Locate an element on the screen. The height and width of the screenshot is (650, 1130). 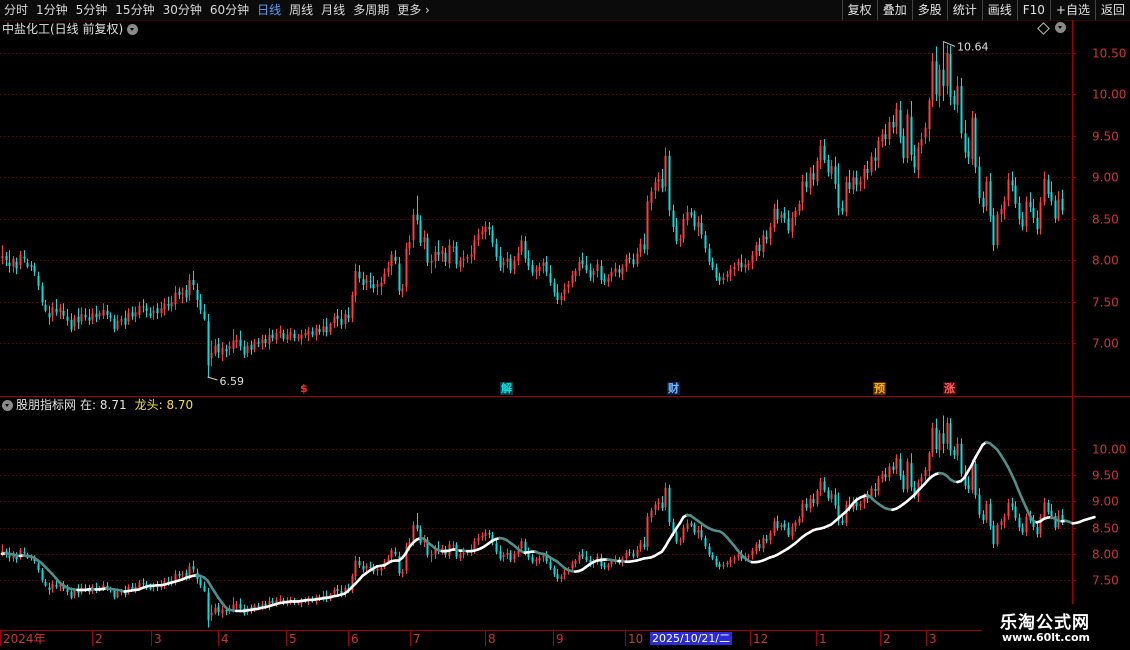
main-tick-label-5: 9.50 is located at coordinates (1105, 137).